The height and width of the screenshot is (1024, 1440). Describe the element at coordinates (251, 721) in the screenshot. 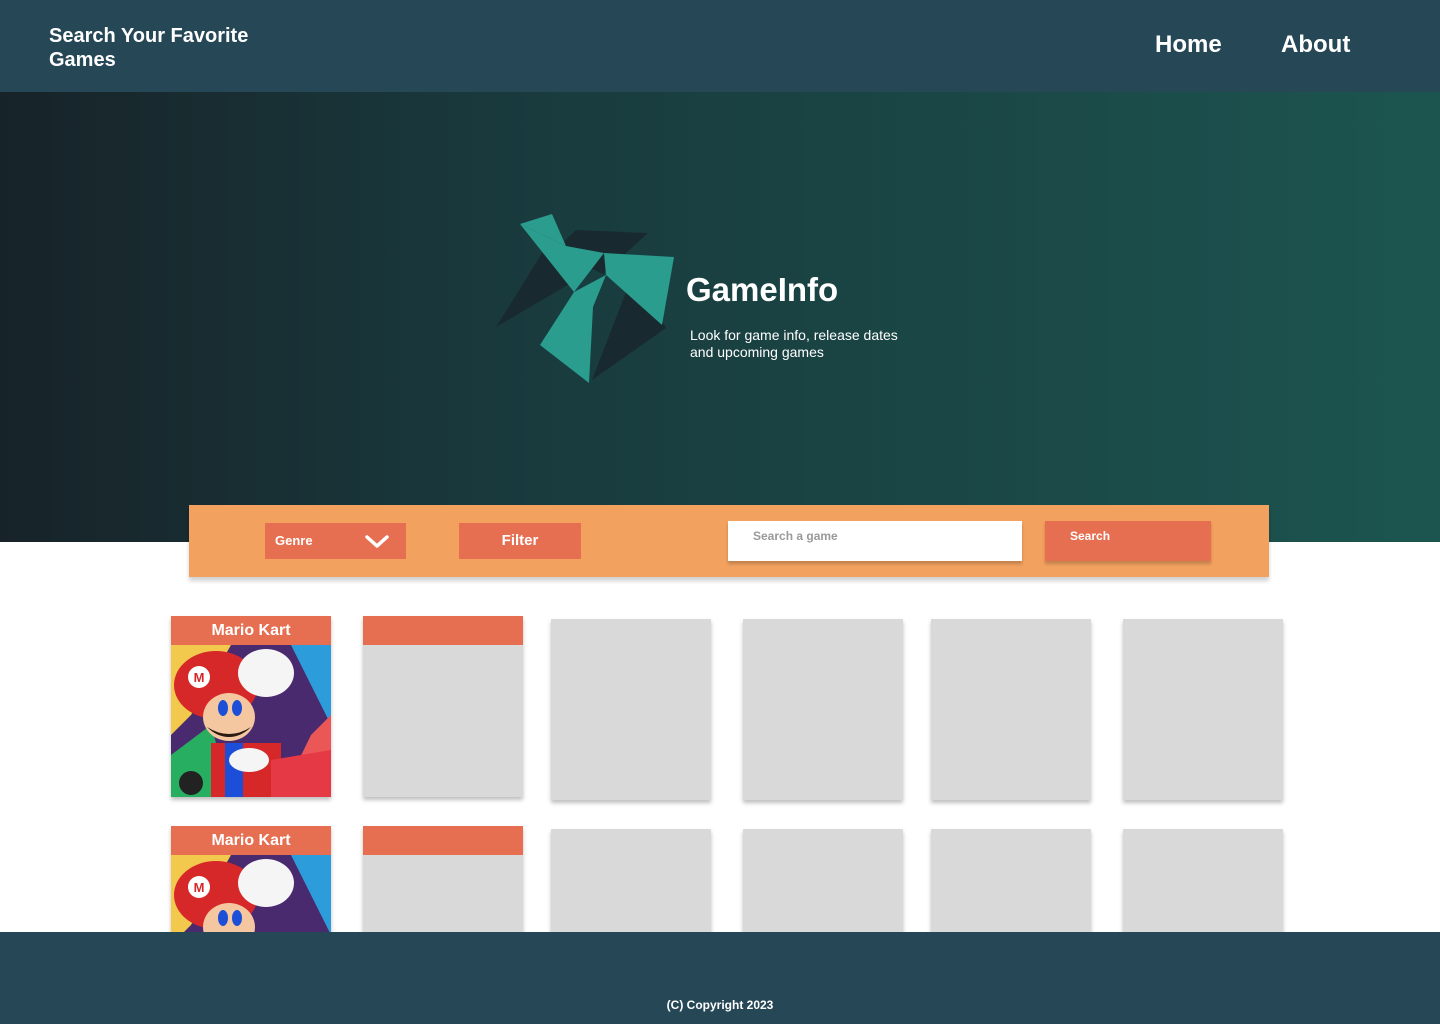

I see `game-cover-art: M` at that location.